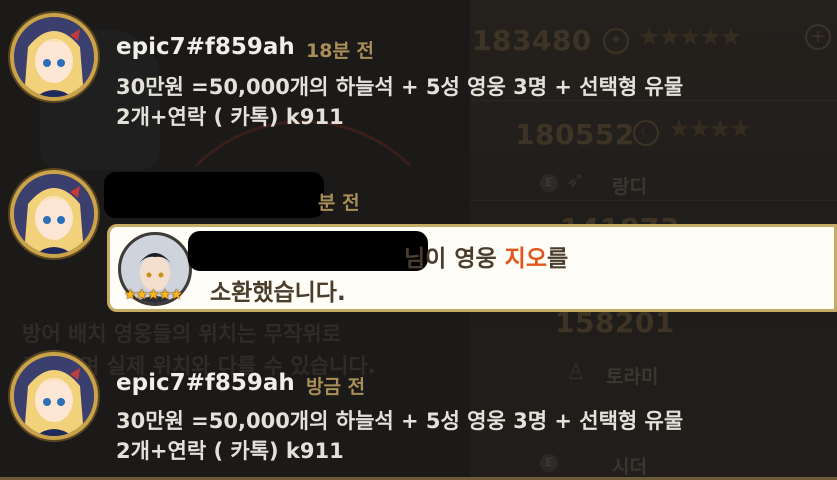 This screenshot has width=837, height=480. I want to click on message-time: 방금 전, so click(336, 387).